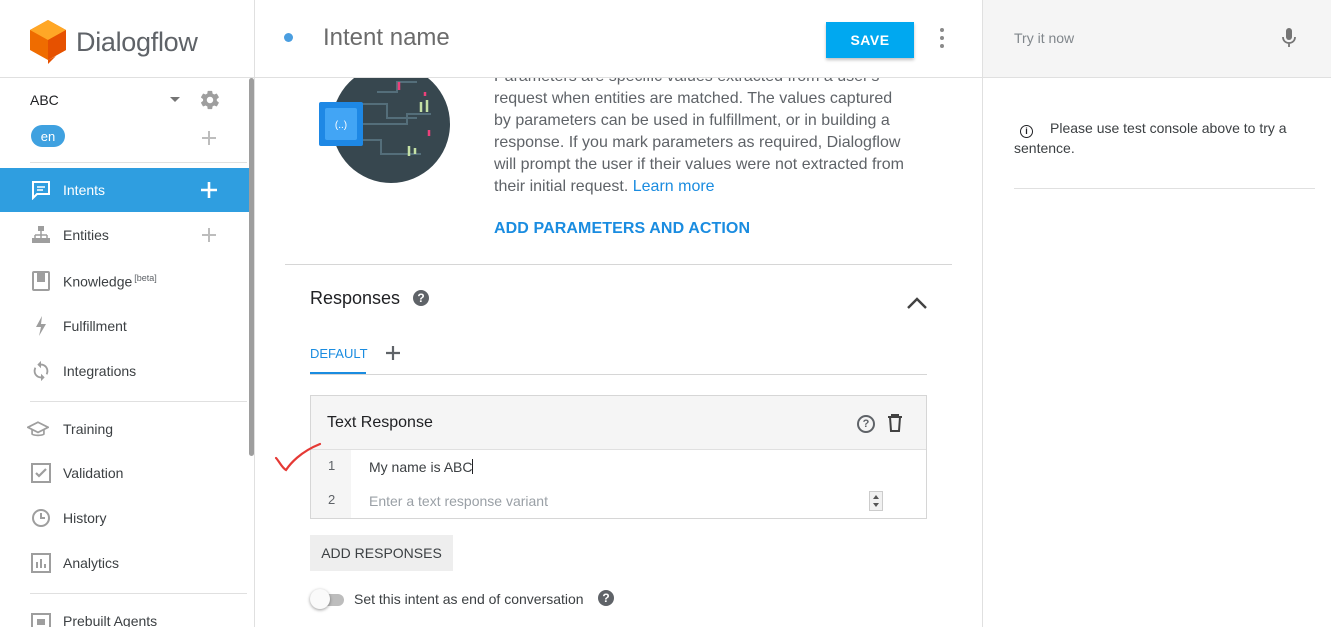 The height and width of the screenshot is (627, 1331). Describe the element at coordinates (41, 618) in the screenshot. I see `agent-icon` at that location.